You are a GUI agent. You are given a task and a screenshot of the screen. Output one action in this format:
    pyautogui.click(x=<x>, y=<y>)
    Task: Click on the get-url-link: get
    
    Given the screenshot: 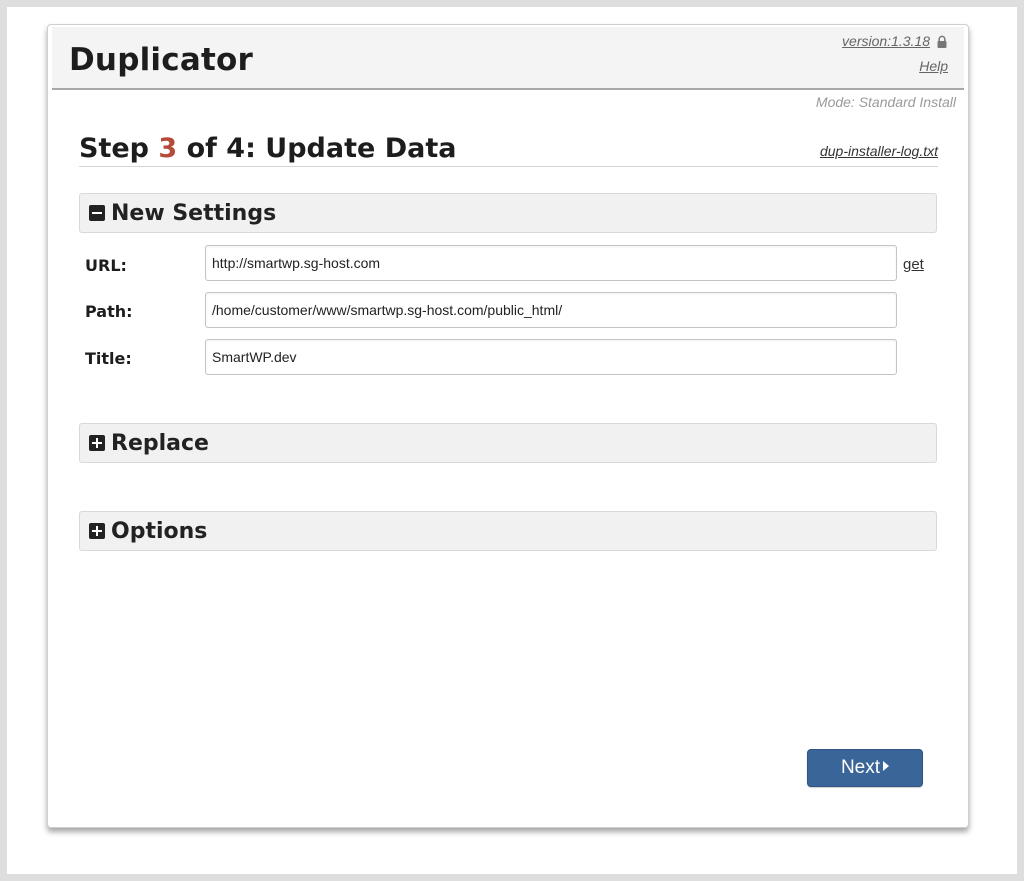 What is the action you would take?
    pyautogui.click(x=913, y=264)
    